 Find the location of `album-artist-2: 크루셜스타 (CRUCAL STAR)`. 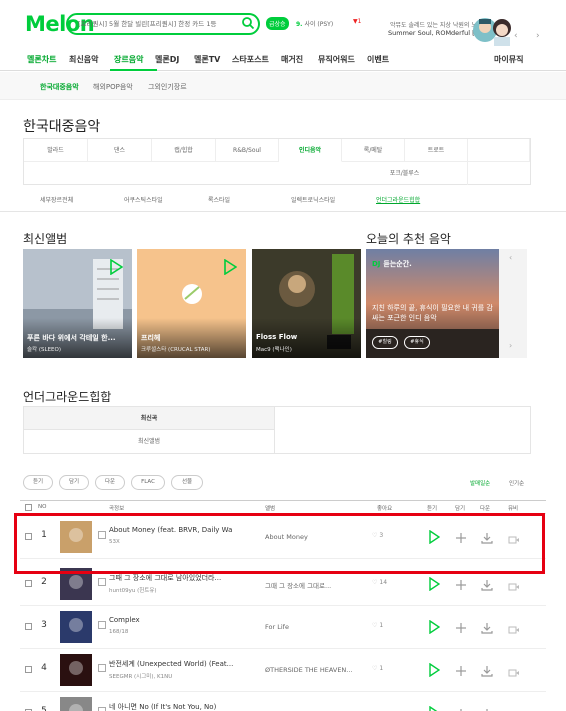

album-artist-2: 크루셜스타 (CRUCAL STAR) is located at coordinates (191, 349).